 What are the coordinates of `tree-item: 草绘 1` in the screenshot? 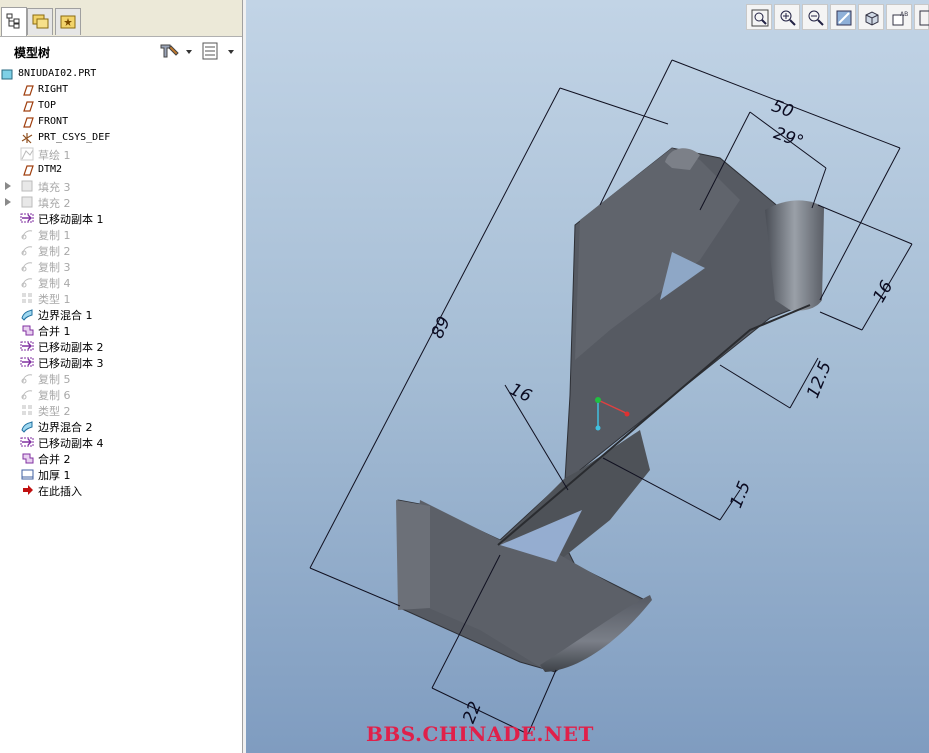 It's located at (120, 154).